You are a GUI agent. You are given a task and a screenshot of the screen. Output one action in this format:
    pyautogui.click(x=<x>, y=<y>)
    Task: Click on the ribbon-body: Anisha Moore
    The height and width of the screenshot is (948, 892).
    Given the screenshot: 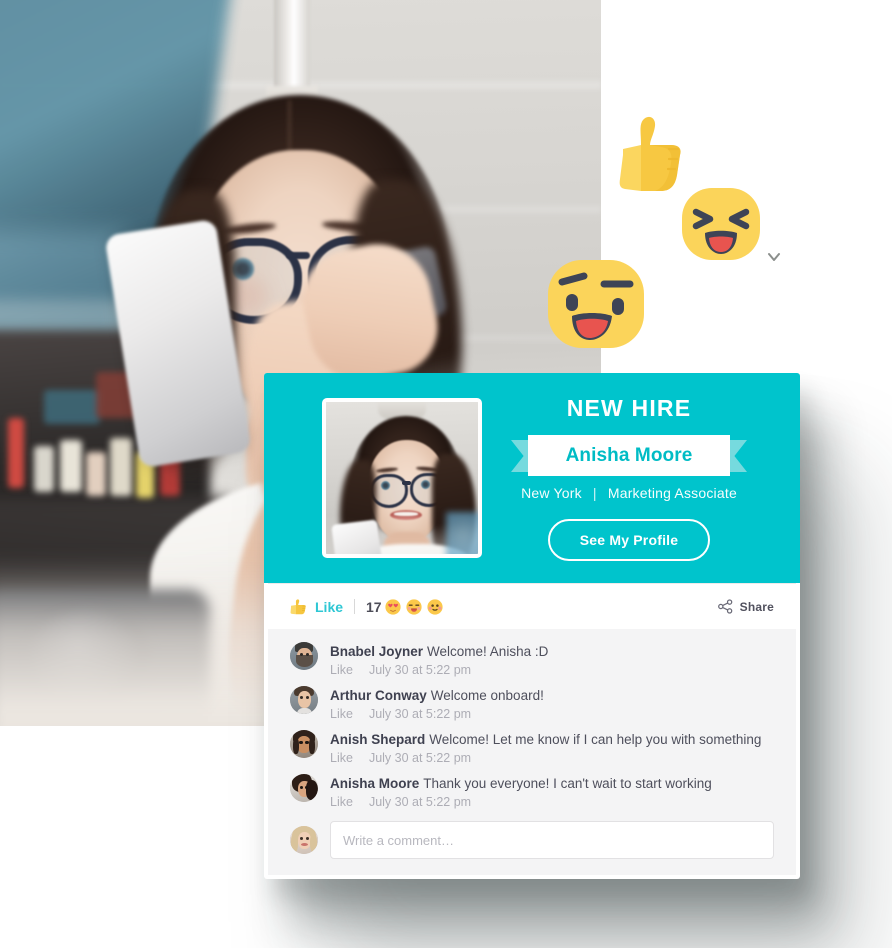 What is the action you would take?
    pyautogui.click(x=629, y=455)
    